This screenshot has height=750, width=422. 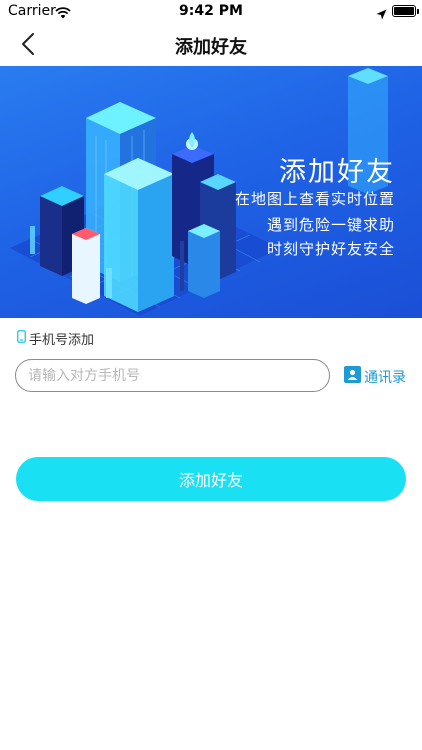 I want to click on phone-add-label-text: 手机号添加, so click(x=62, y=340).